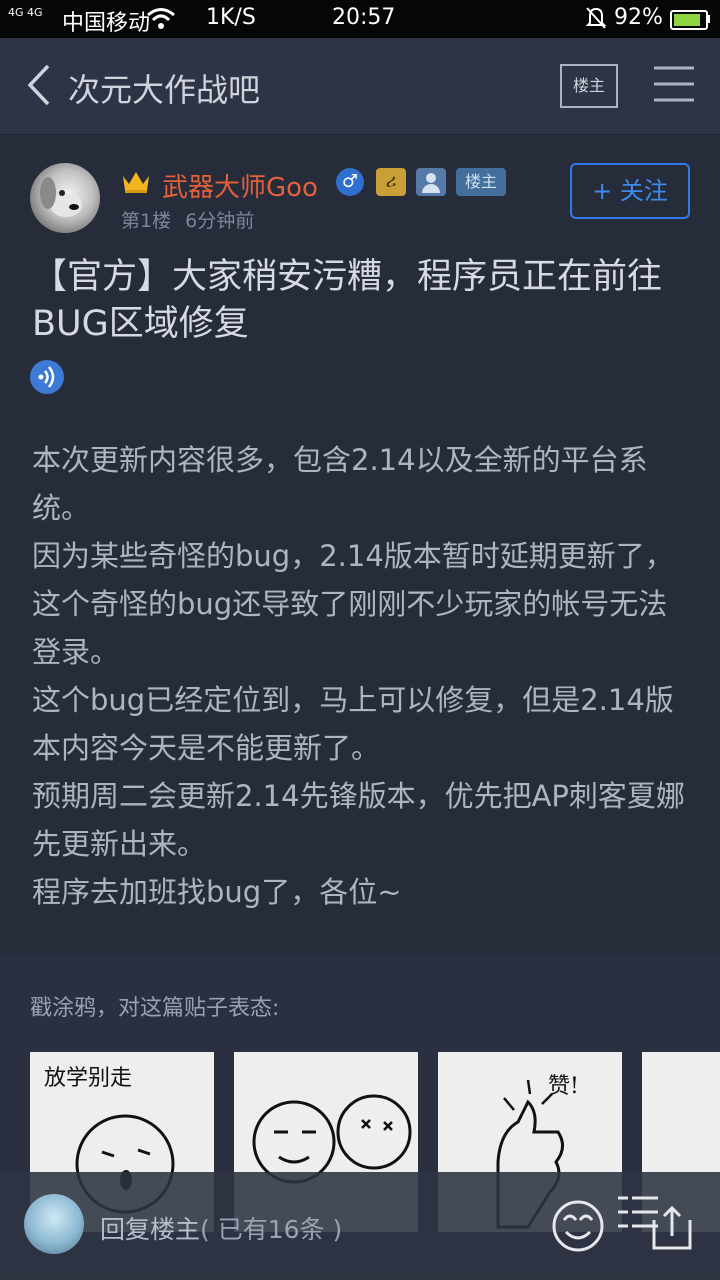  What do you see at coordinates (25, 12) in the screenshot?
I see `signal-indicator: 4G 4G` at bounding box center [25, 12].